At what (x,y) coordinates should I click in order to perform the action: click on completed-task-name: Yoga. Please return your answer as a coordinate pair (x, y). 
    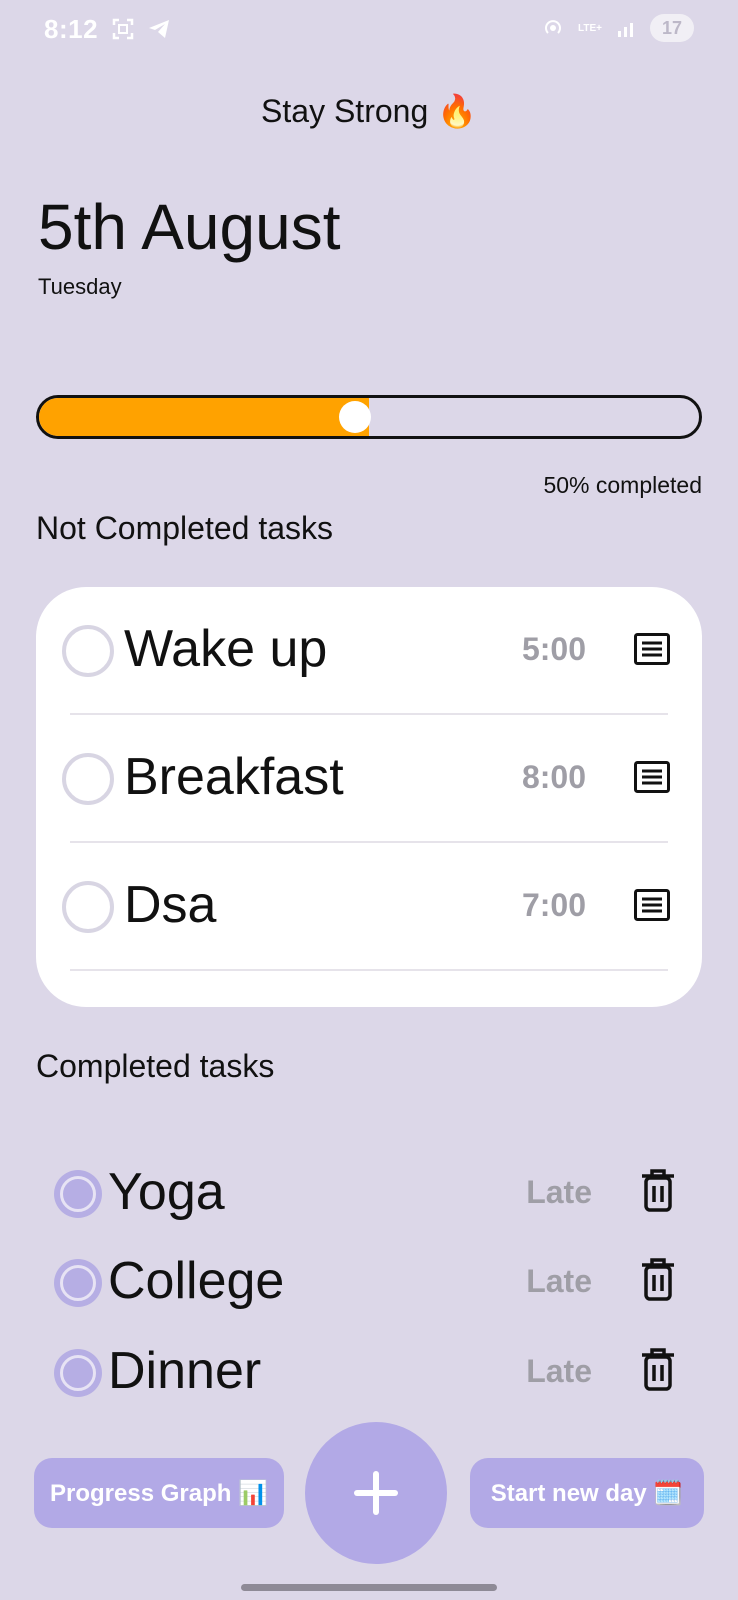
    Looking at the image, I should click on (166, 1192).